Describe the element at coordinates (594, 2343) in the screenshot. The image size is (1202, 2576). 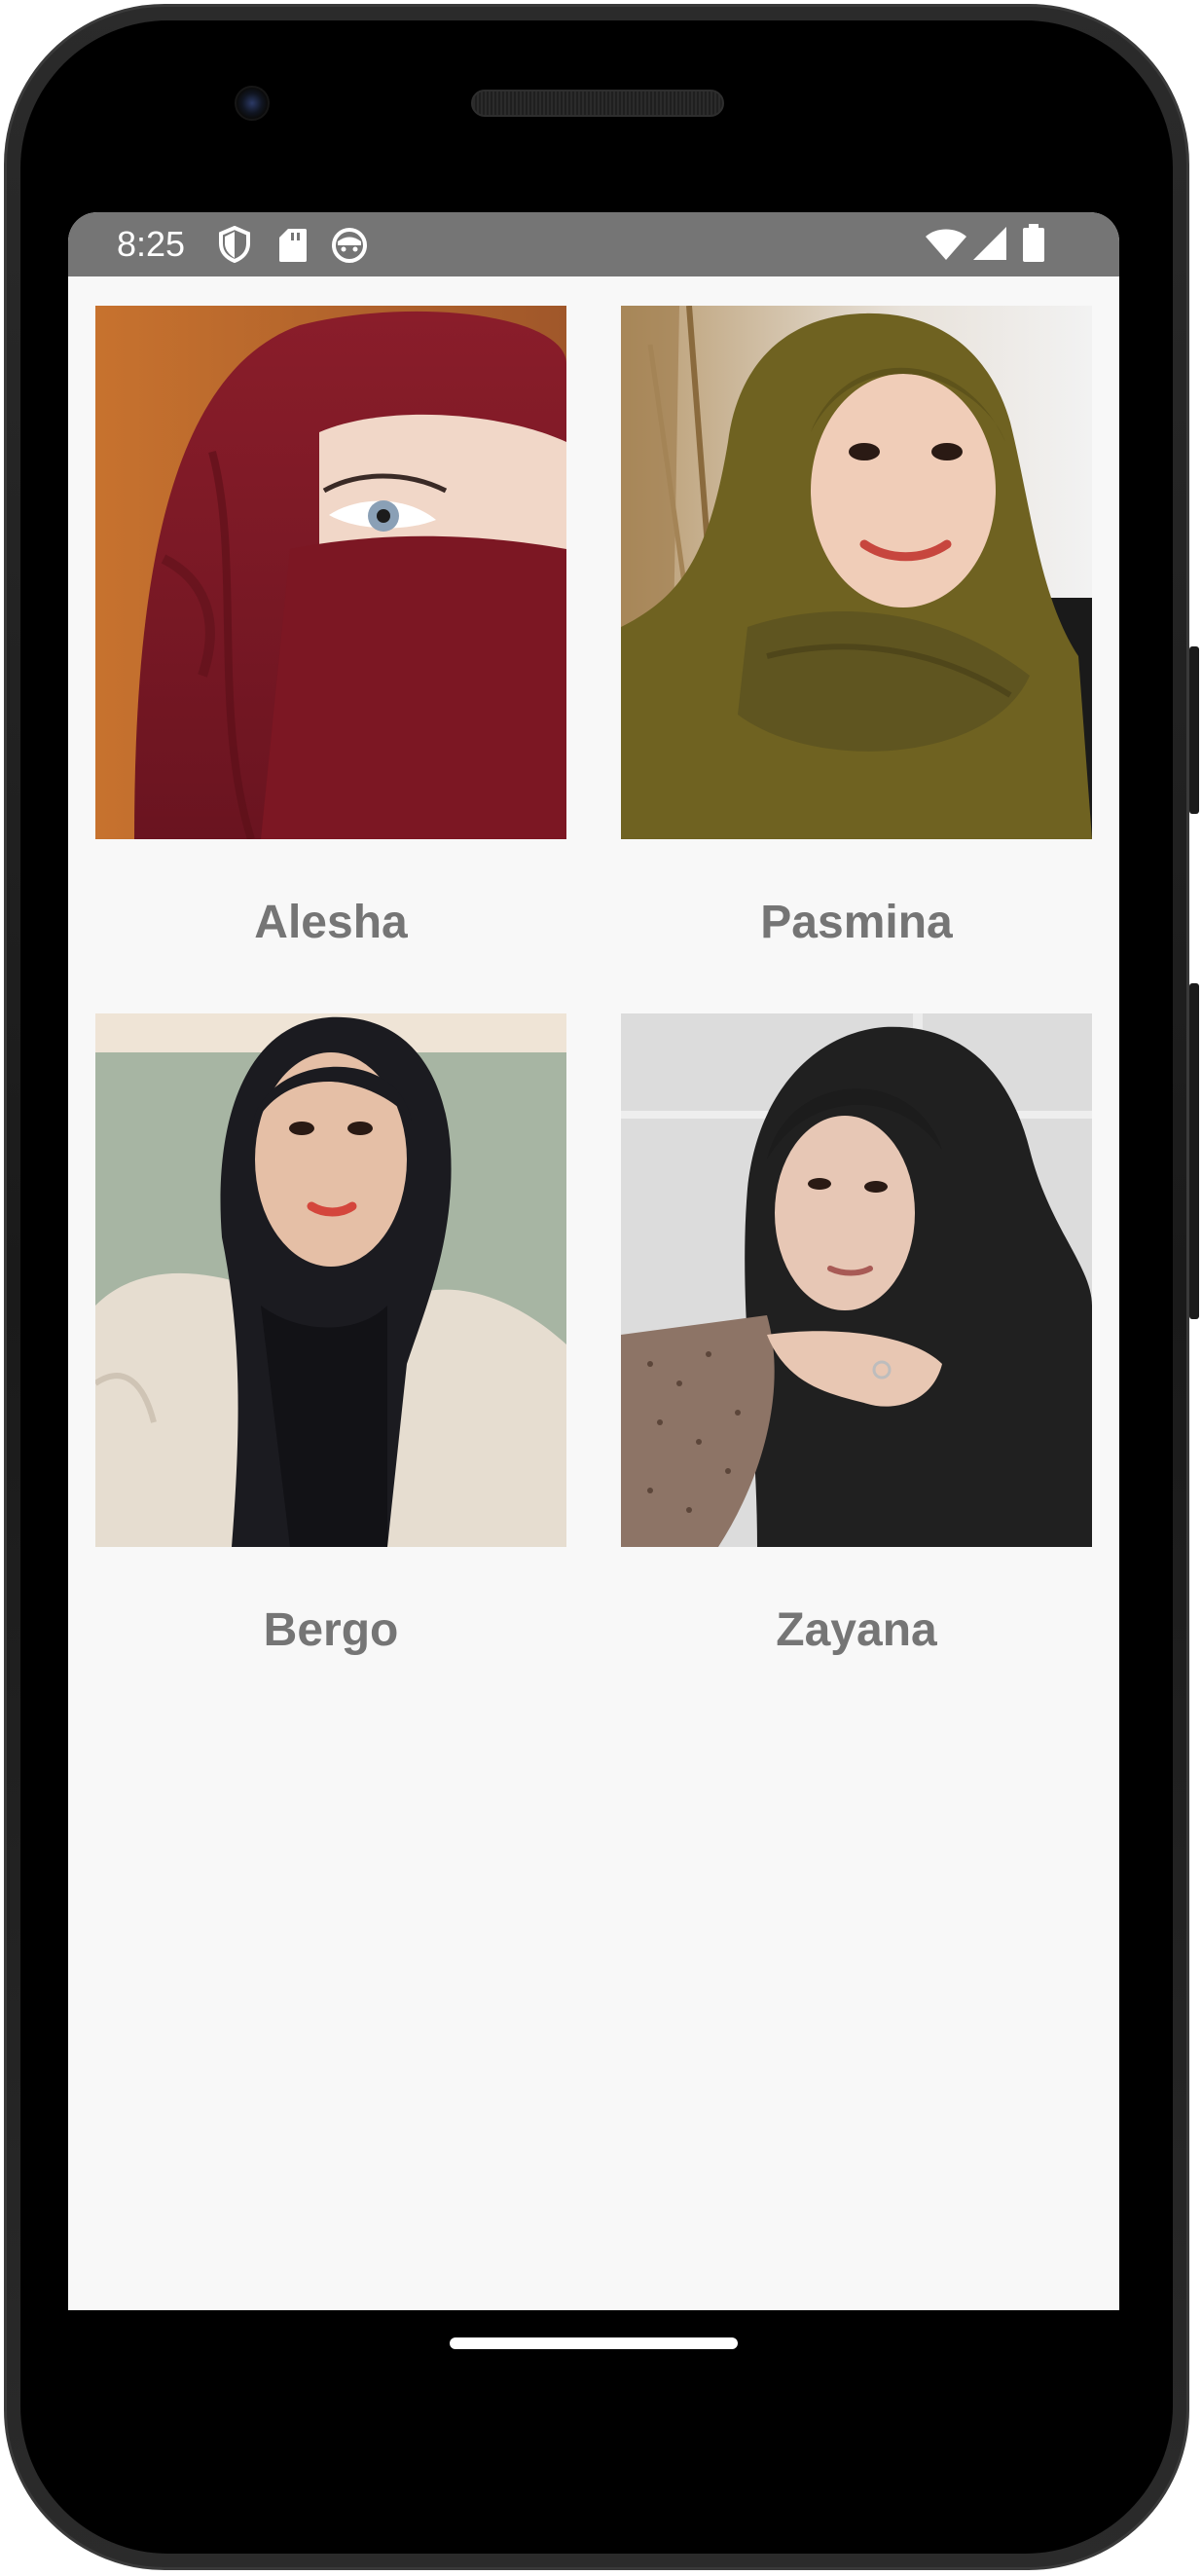
I see `home-gesture-handle` at that location.